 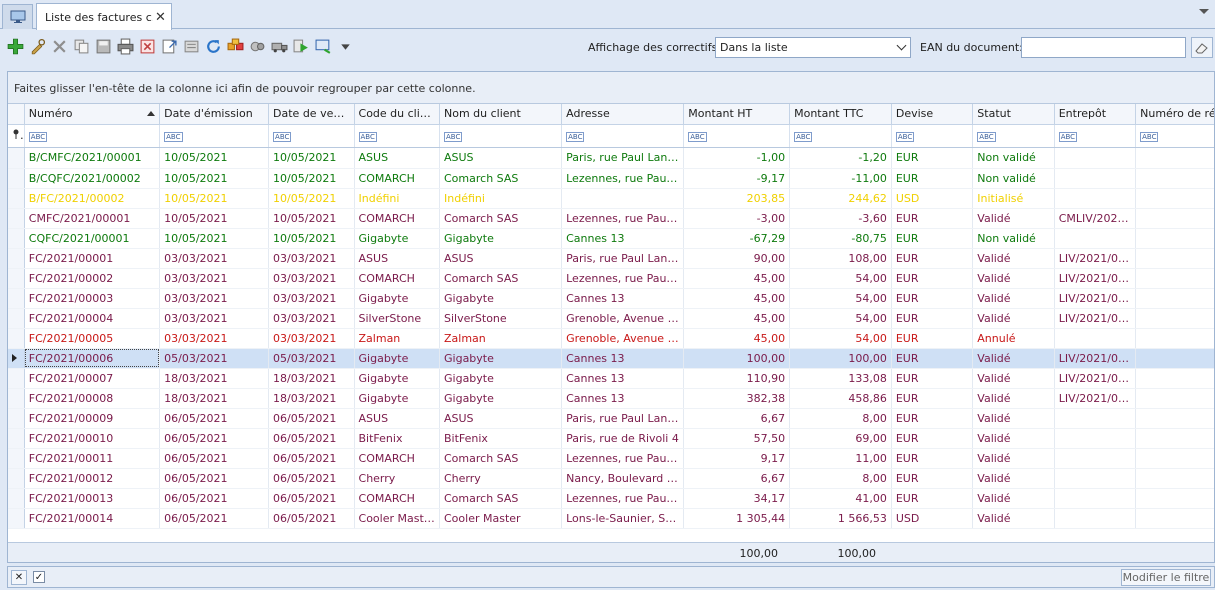 I want to click on column-header: Statut, so click(x=1013, y=114).